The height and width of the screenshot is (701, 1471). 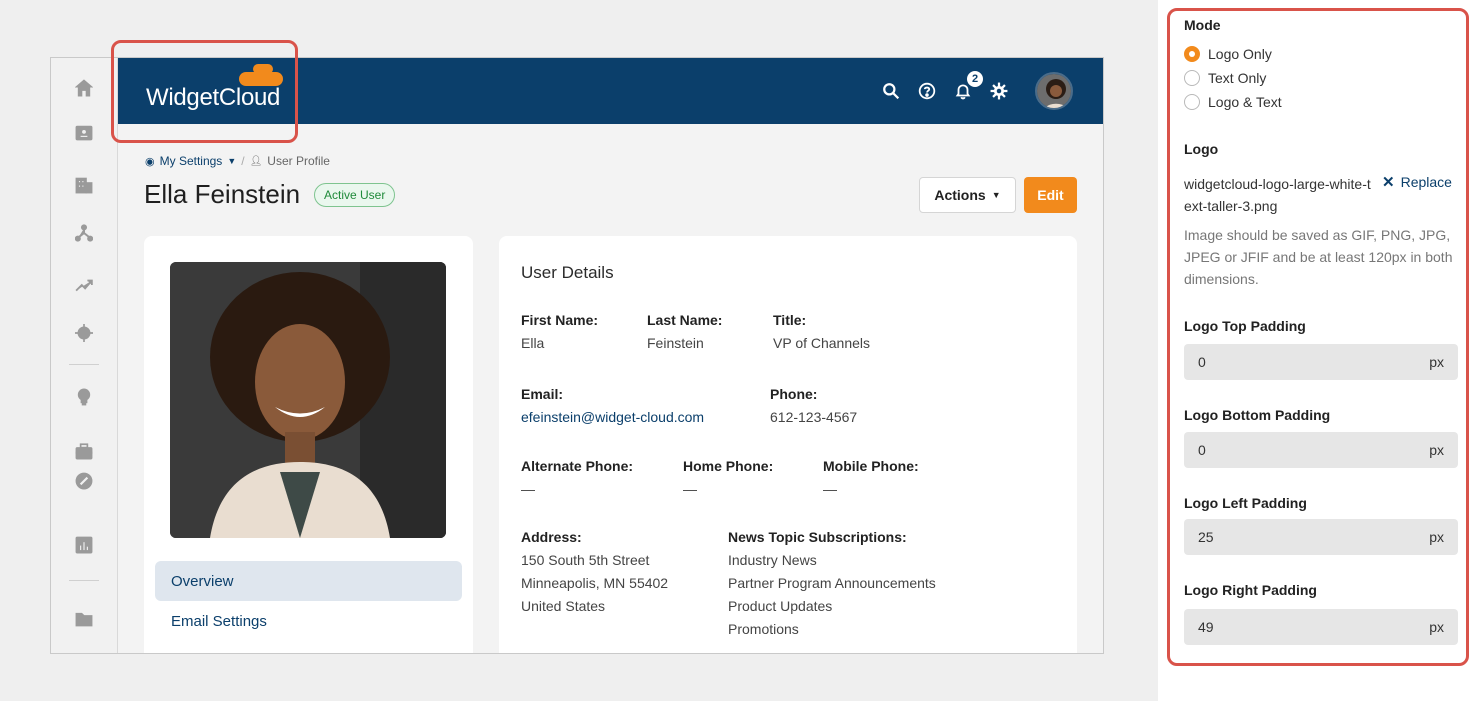 What do you see at coordinates (84, 619) in the screenshot?
I see `folder-icon` at bounding box center [84, 619].